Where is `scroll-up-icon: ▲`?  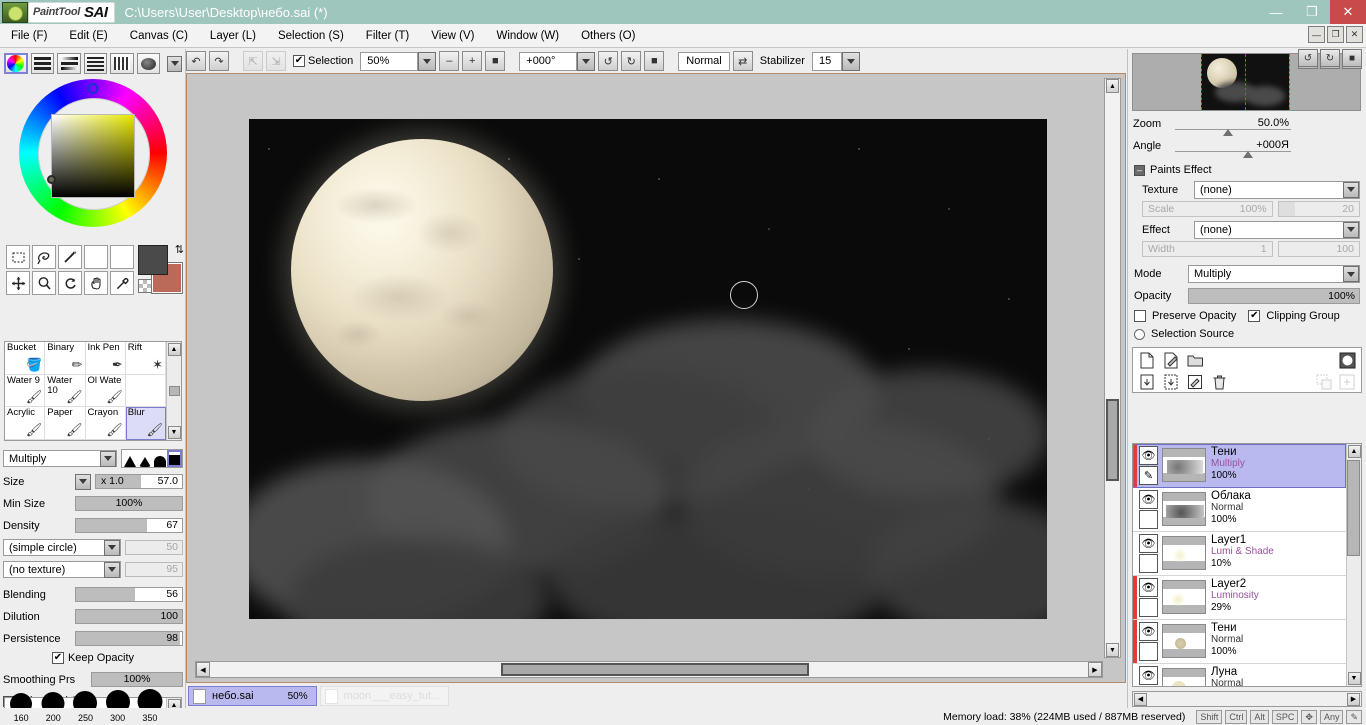 scroll-up-icon: ▲ is located at coordinates (1354, 451).